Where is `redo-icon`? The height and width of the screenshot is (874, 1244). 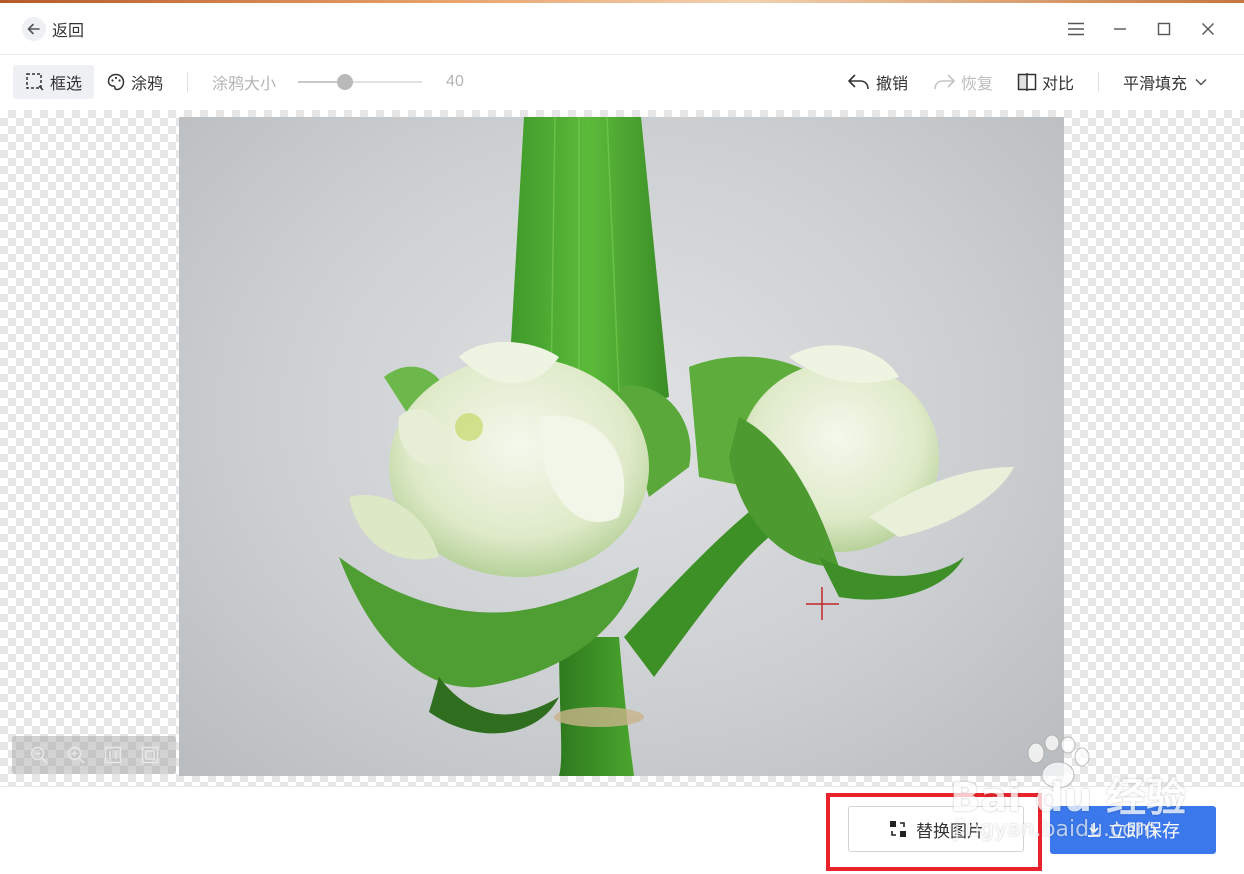 redo-icon is located at coordinates (944, 82).